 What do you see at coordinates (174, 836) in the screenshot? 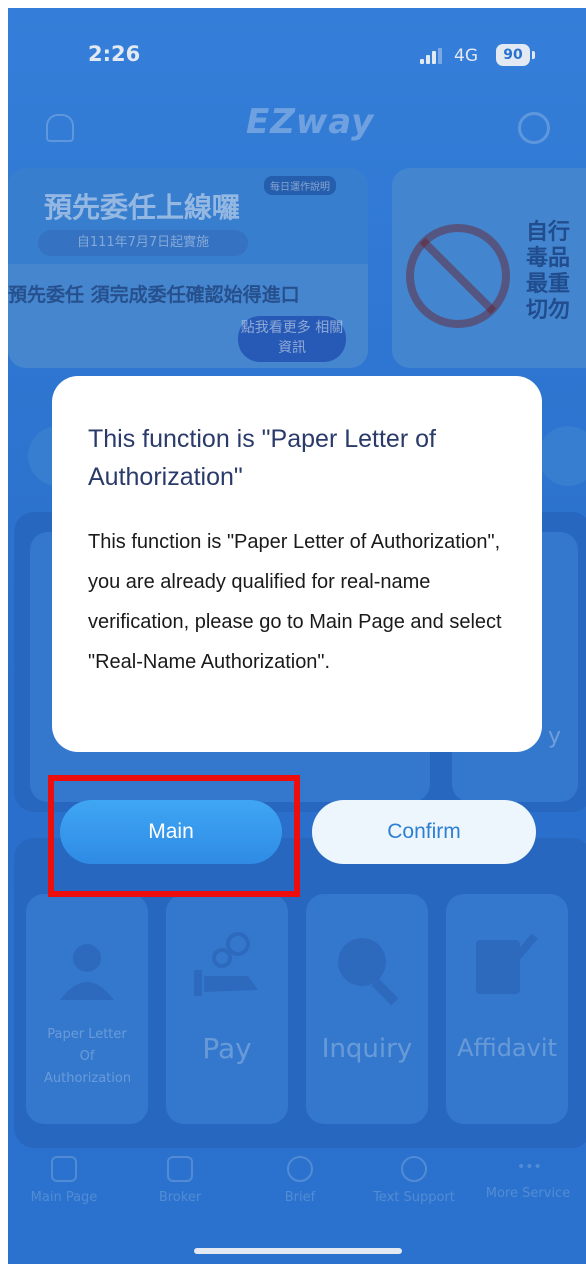
I see `highlight-box` at bounding box center [174, 836].